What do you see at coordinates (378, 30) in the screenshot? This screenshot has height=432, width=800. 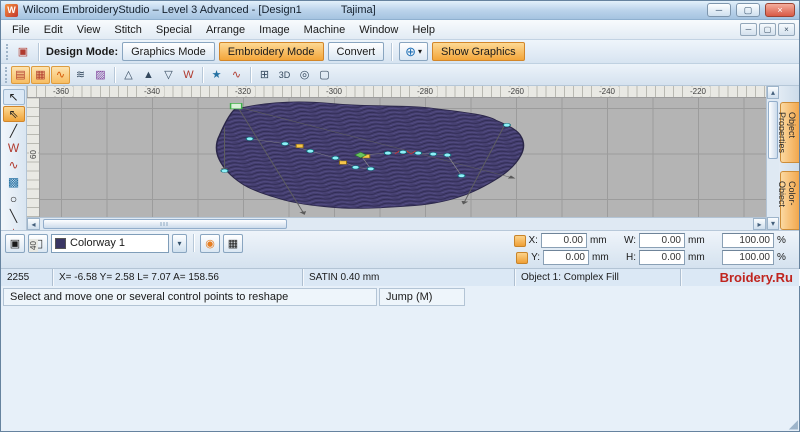 I see `menu-item-window: Window` at bounding box center [378, 30].